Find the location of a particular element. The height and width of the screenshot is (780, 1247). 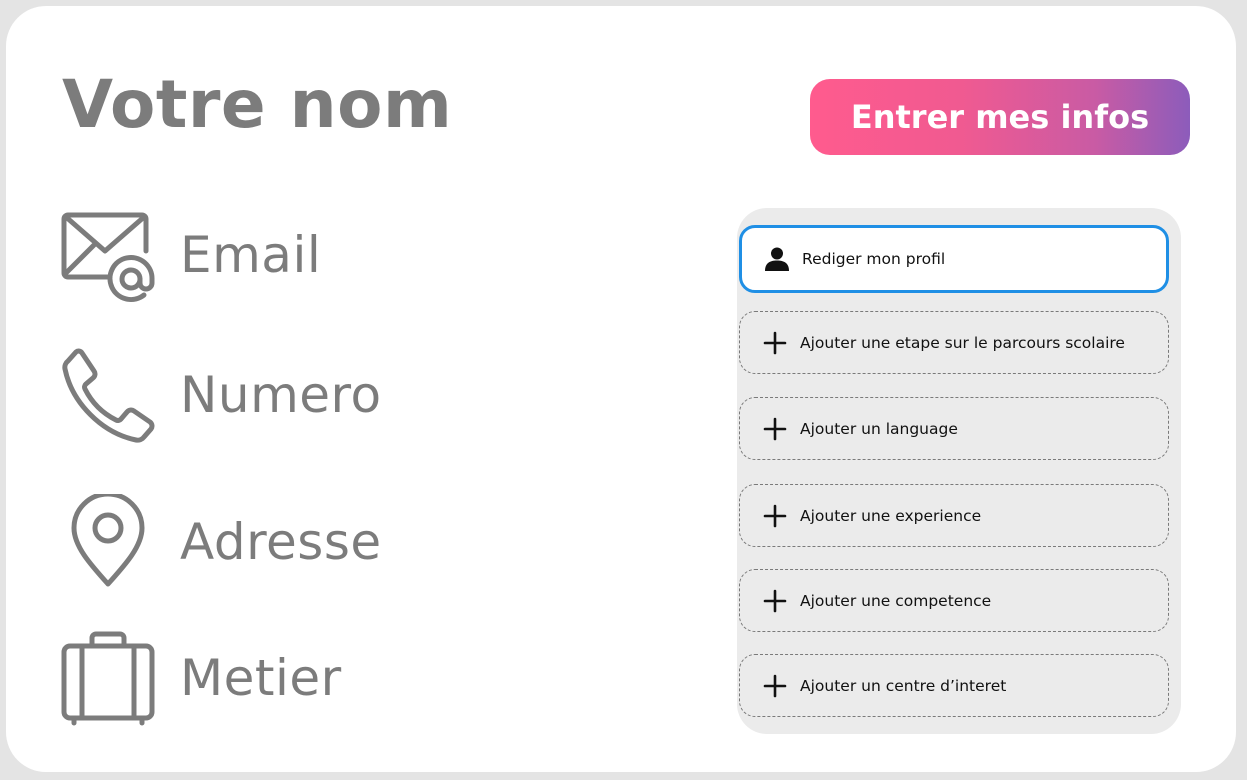

add-skill-label: Ajouter une competence is located at coordinates (896, 600).